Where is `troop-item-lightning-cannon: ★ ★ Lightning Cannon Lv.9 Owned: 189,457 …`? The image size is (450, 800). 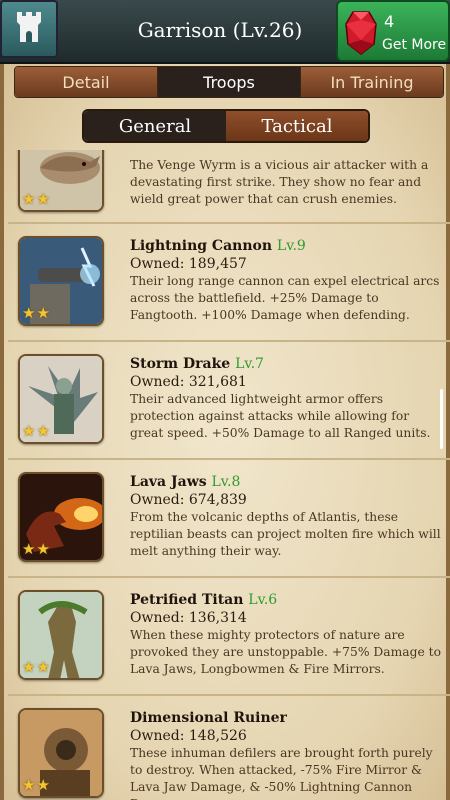
troop-item-lightning-cannon: ★ ★ Lightning Cannon Lv.9 Owned: 189,457 … is located at coordinates (229, 283).